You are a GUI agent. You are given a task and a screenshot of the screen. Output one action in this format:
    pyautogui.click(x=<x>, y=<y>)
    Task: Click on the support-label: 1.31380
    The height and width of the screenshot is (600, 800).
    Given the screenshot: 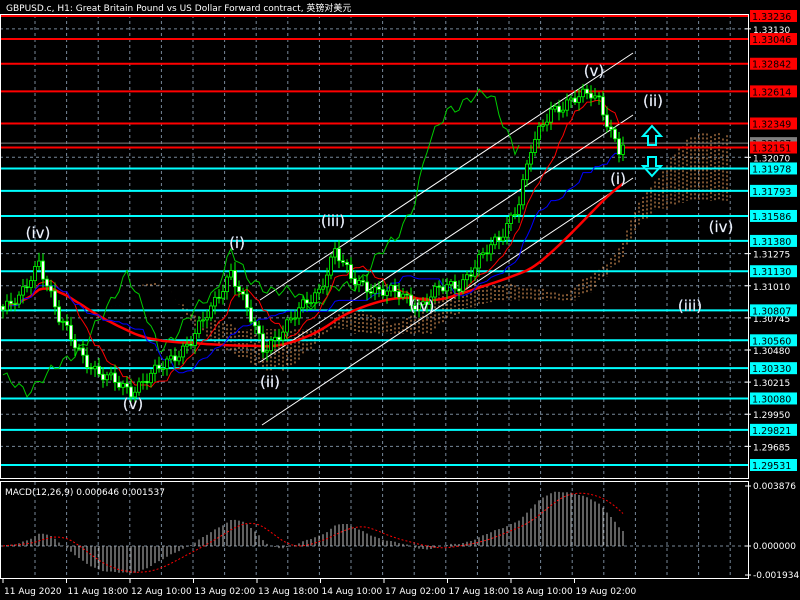 What is the action you would take?
    pyautogui.click(x=771, y=242)
    